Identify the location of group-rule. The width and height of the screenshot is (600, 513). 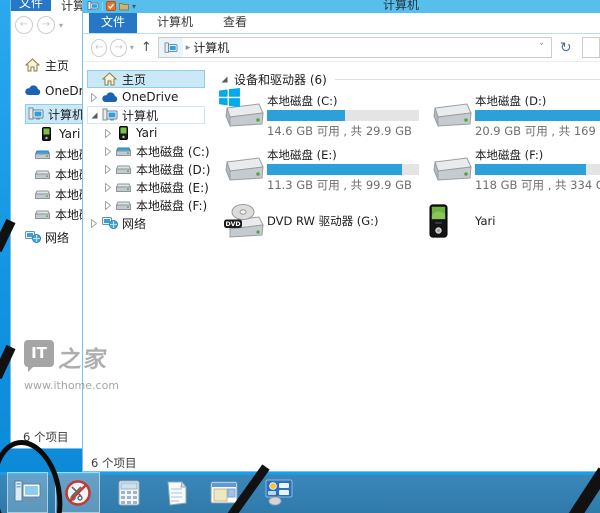
(467, 79).